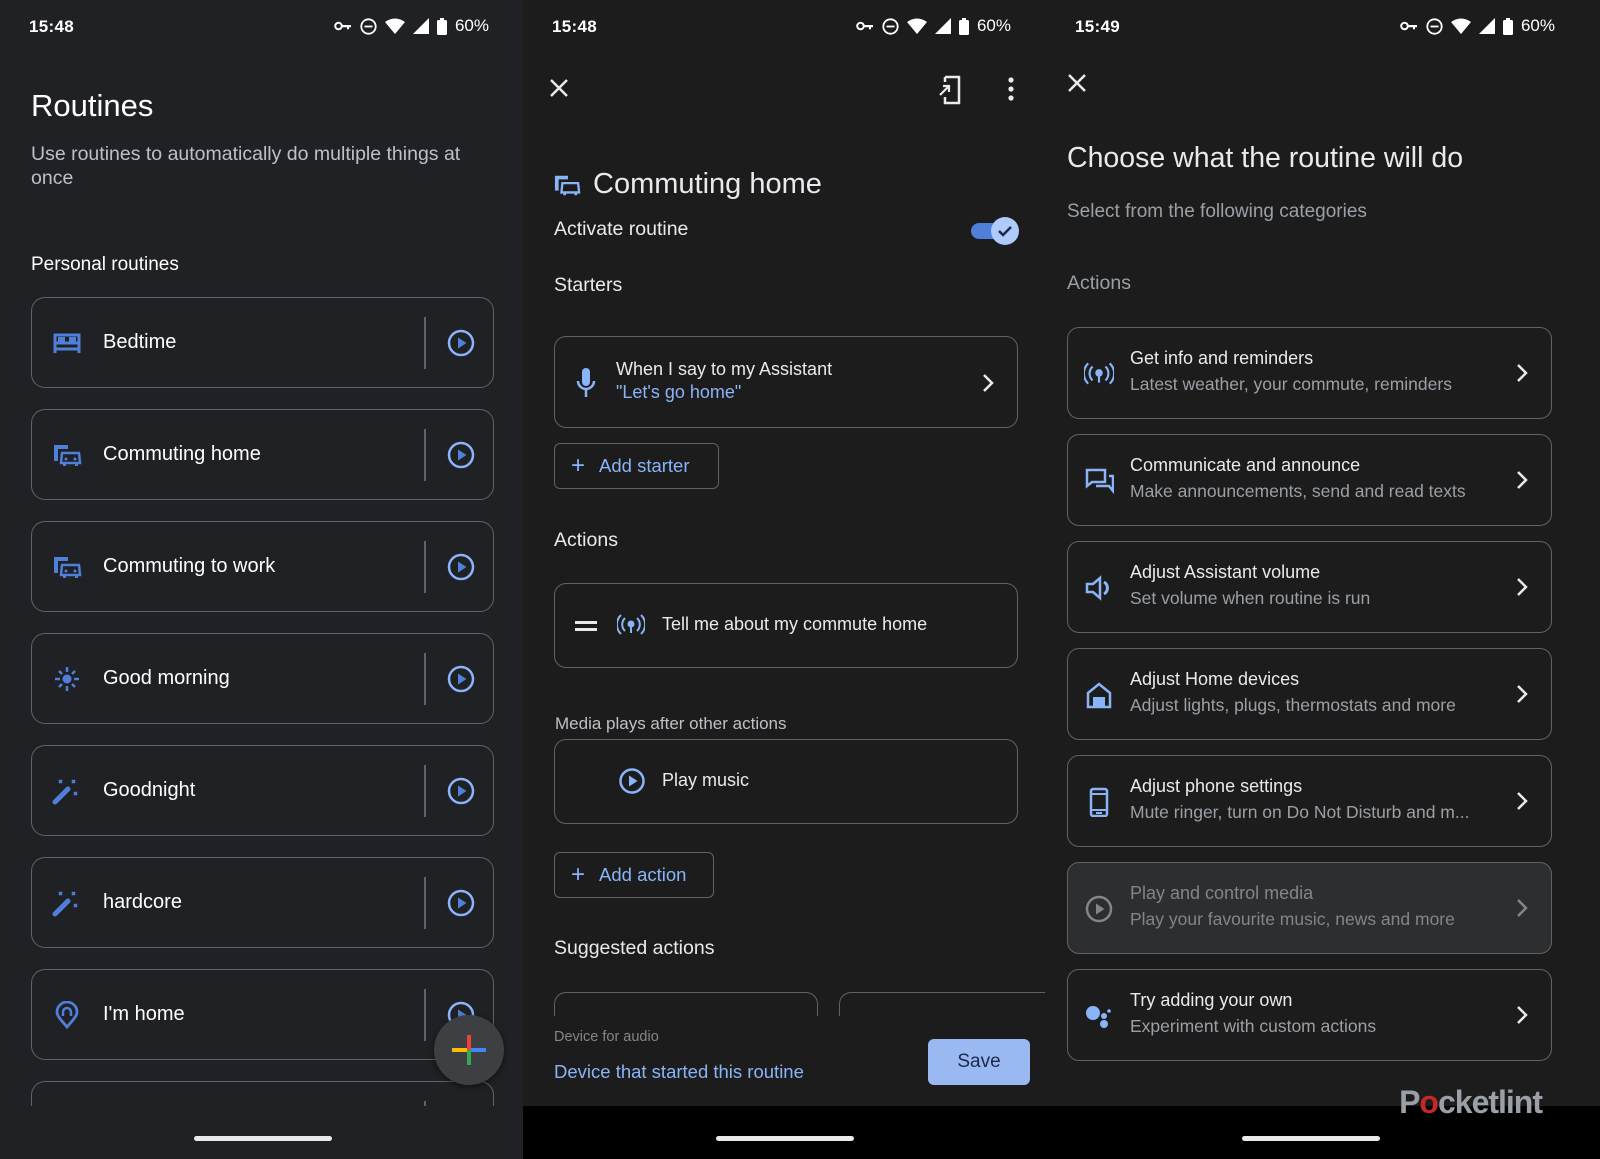 This screenshot has width=1600, height=1159. I want to click on category-desc: Make announcements, send and read texts, so click(1298, 491).